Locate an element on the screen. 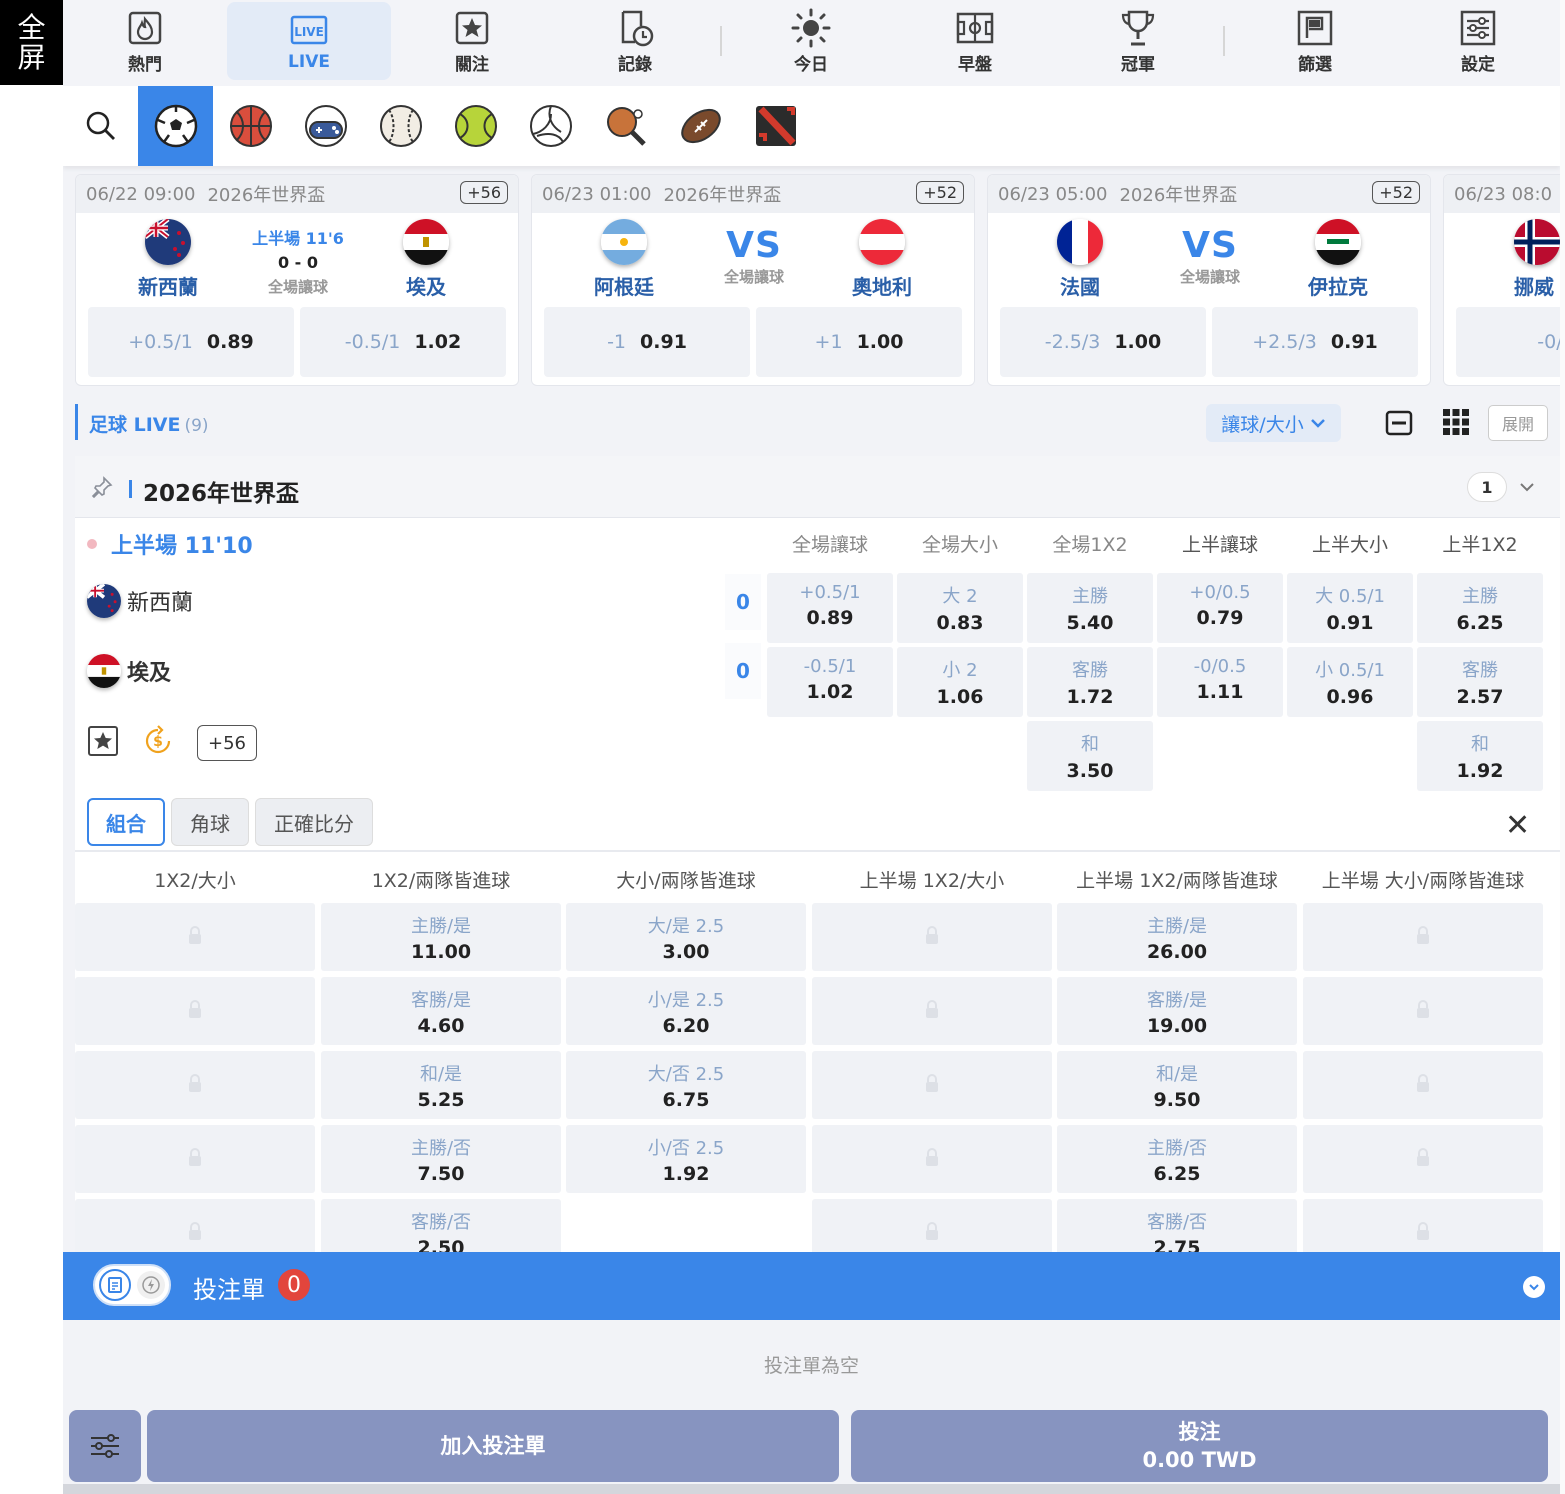 This screenshot has width=1565, height=1494. odds-cell: +0.5/1 0.89 is located at coordinates (830, 608).